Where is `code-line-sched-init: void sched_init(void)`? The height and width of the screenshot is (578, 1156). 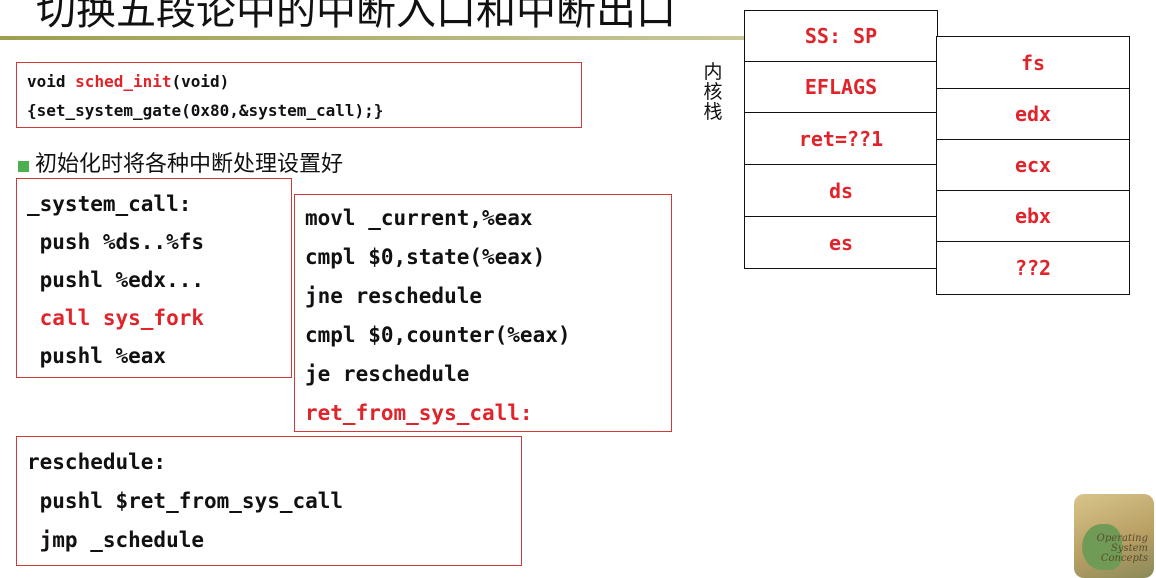
code-line-sched-init: void sched_init(void) is located at coordinates (128, 81).